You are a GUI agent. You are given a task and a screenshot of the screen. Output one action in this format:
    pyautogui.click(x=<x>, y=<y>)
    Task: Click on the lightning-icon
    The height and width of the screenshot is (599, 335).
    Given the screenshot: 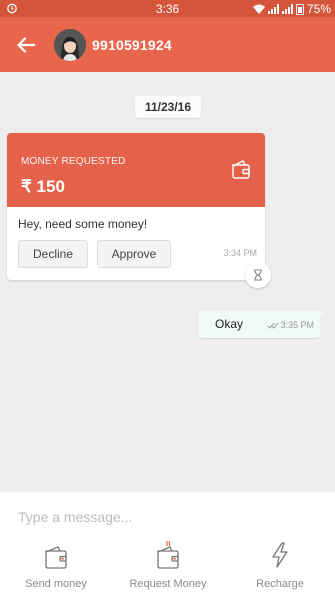 What is the action you would take?
    pyautogui.click(x=280, y=555)
    